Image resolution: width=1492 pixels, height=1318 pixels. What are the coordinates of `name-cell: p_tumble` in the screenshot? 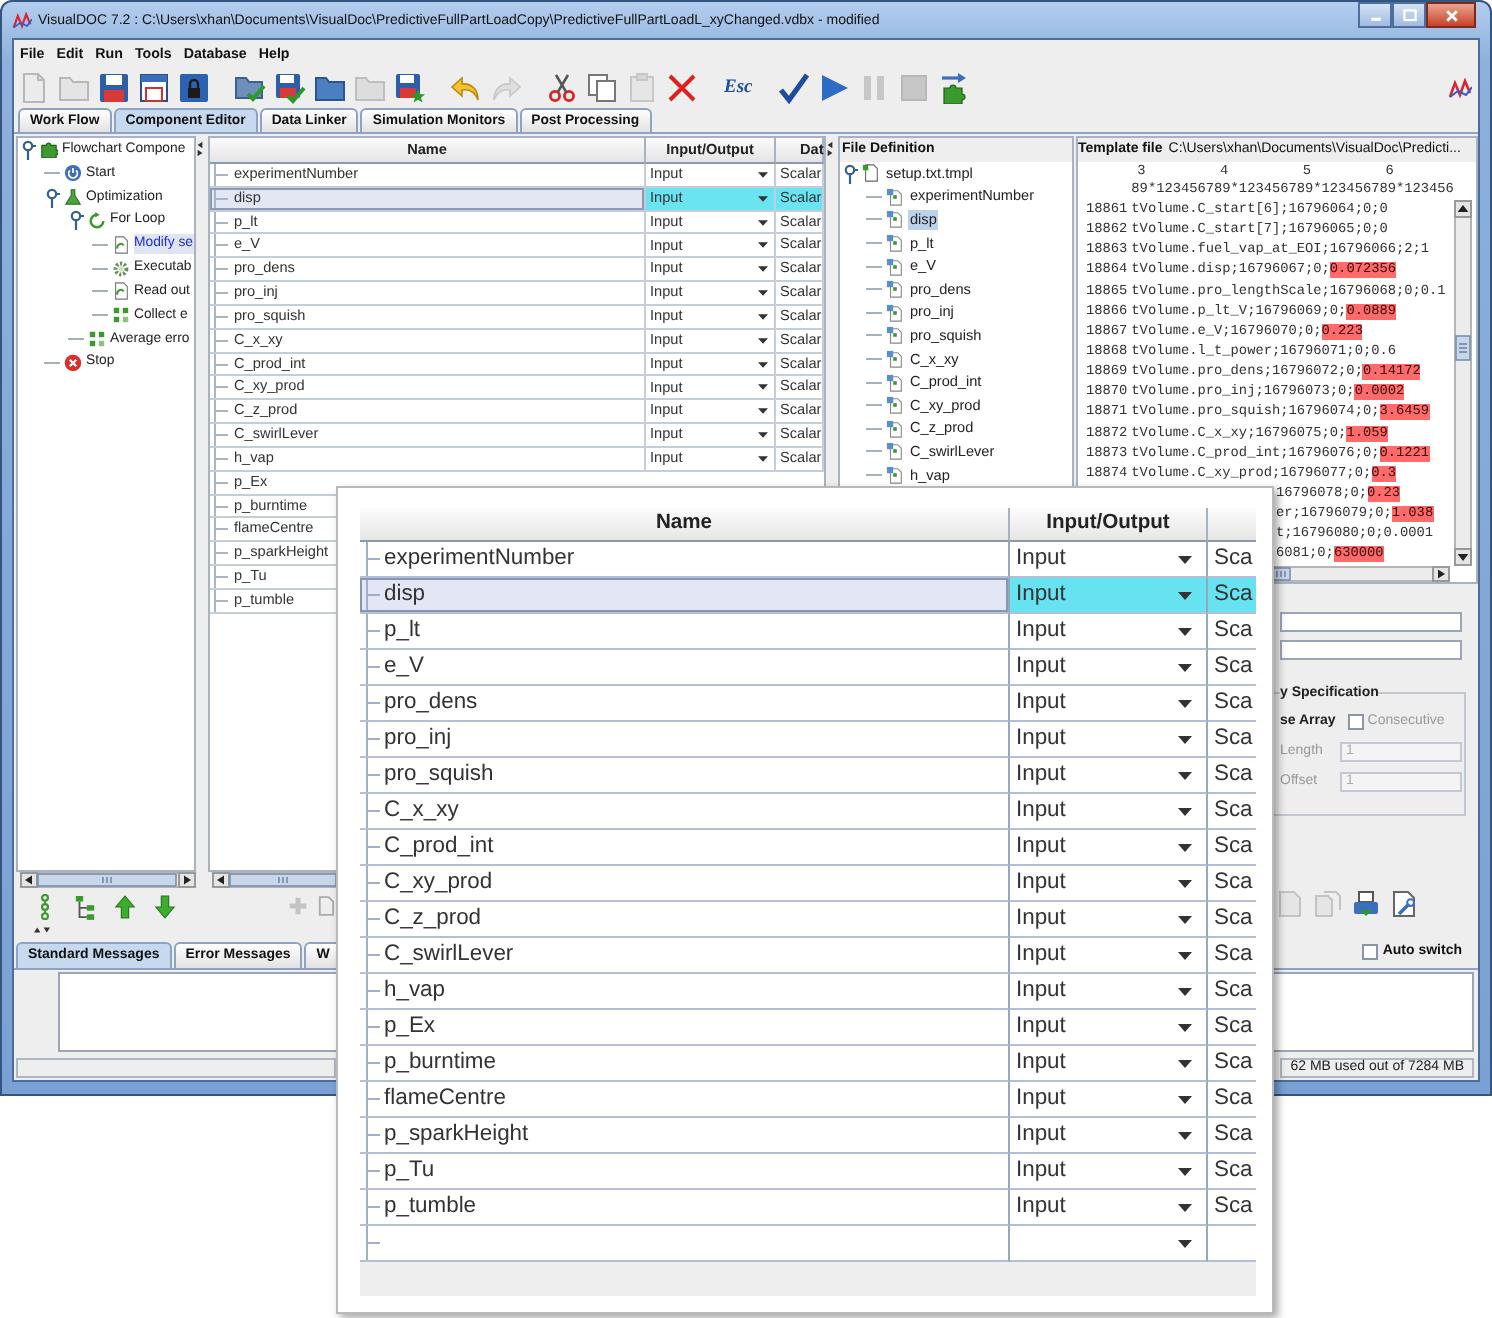 It's located at (685, 1208).